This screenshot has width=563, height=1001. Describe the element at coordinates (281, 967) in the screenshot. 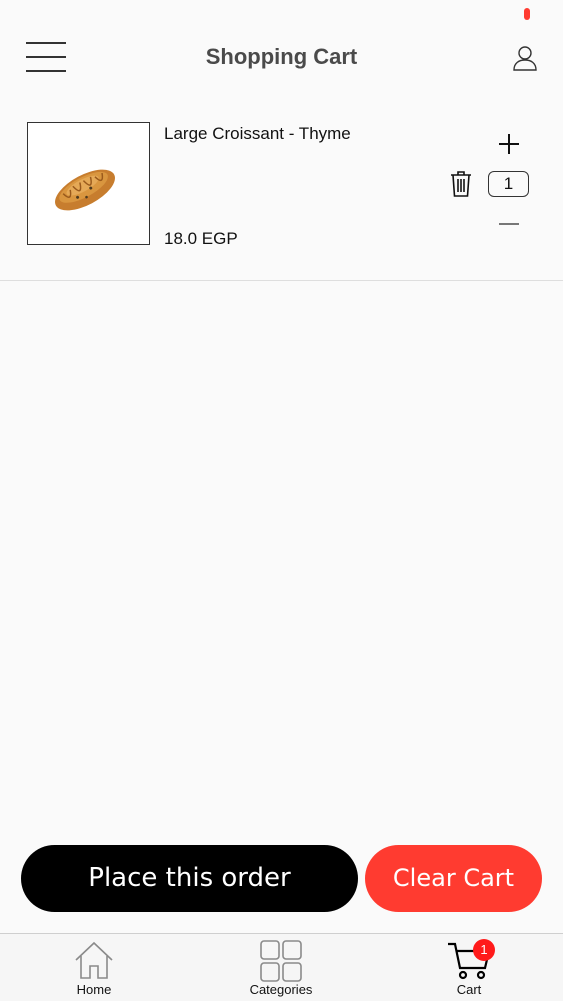

I see `tab-categories: Categories` at that location.